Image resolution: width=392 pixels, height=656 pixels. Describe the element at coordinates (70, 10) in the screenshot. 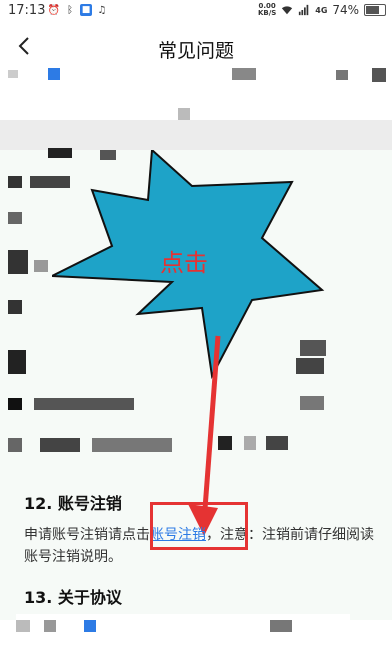

I see `bluetooth-icon: ᛒ` at that location.